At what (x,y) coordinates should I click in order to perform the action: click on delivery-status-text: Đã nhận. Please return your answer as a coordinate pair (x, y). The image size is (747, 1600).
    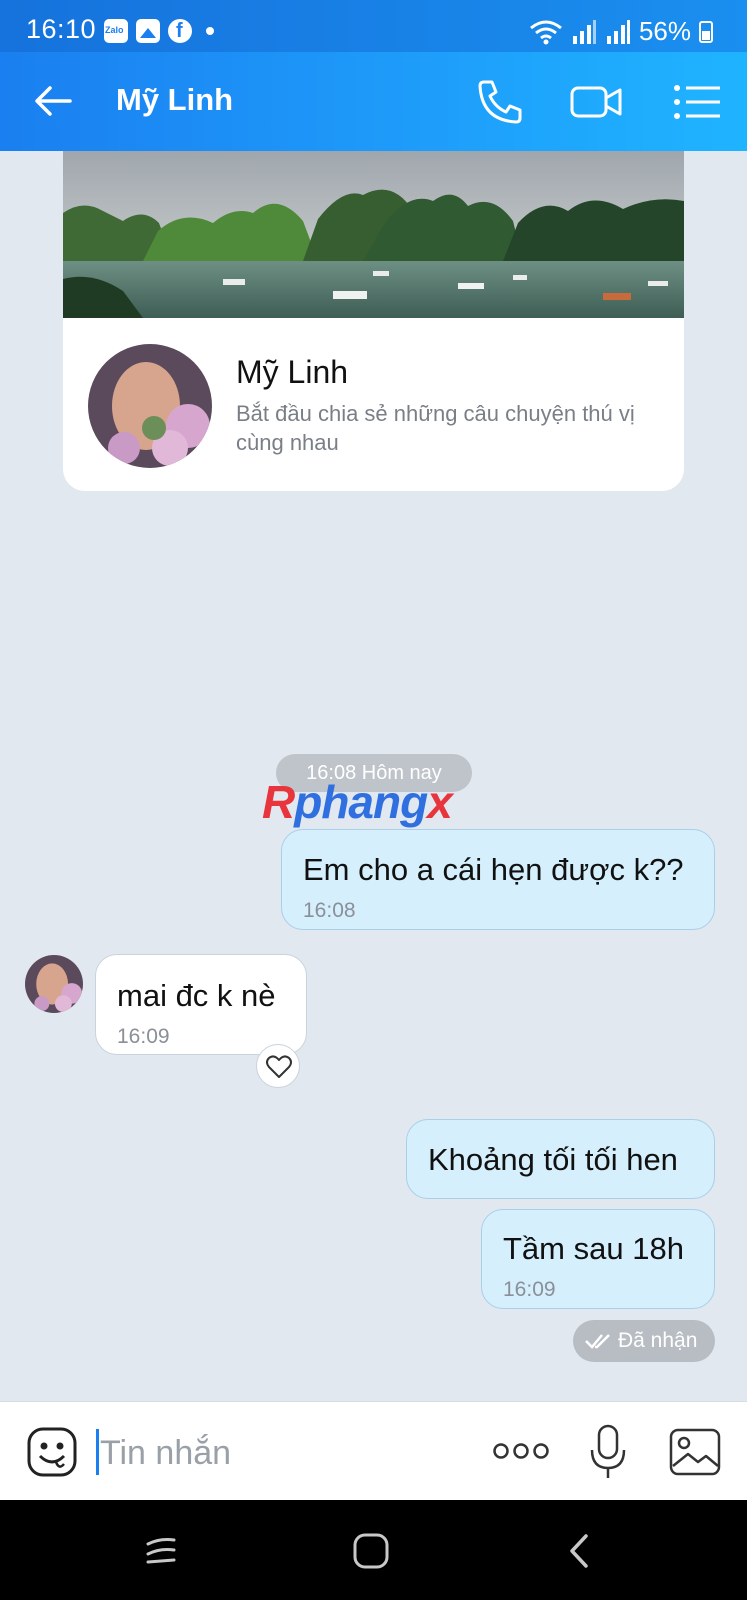
    Looking at the image, I should click on (658, 1340).